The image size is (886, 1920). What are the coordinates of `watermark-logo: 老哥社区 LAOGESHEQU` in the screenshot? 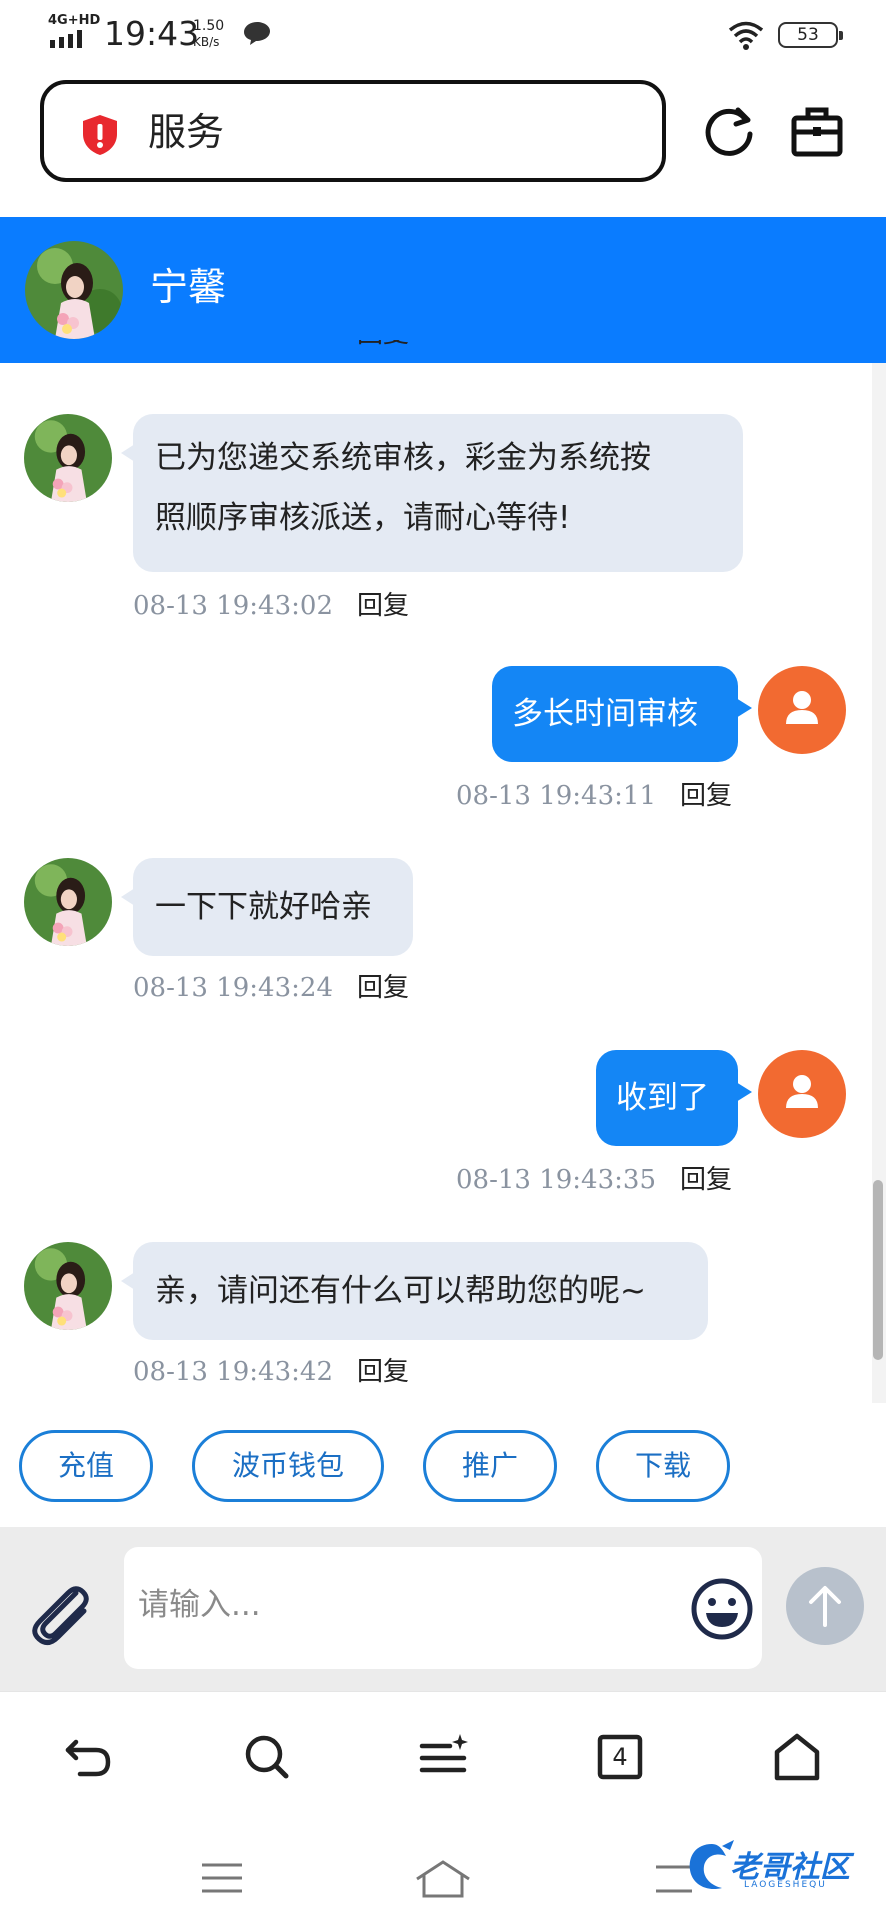 It's located at (780, 1868).